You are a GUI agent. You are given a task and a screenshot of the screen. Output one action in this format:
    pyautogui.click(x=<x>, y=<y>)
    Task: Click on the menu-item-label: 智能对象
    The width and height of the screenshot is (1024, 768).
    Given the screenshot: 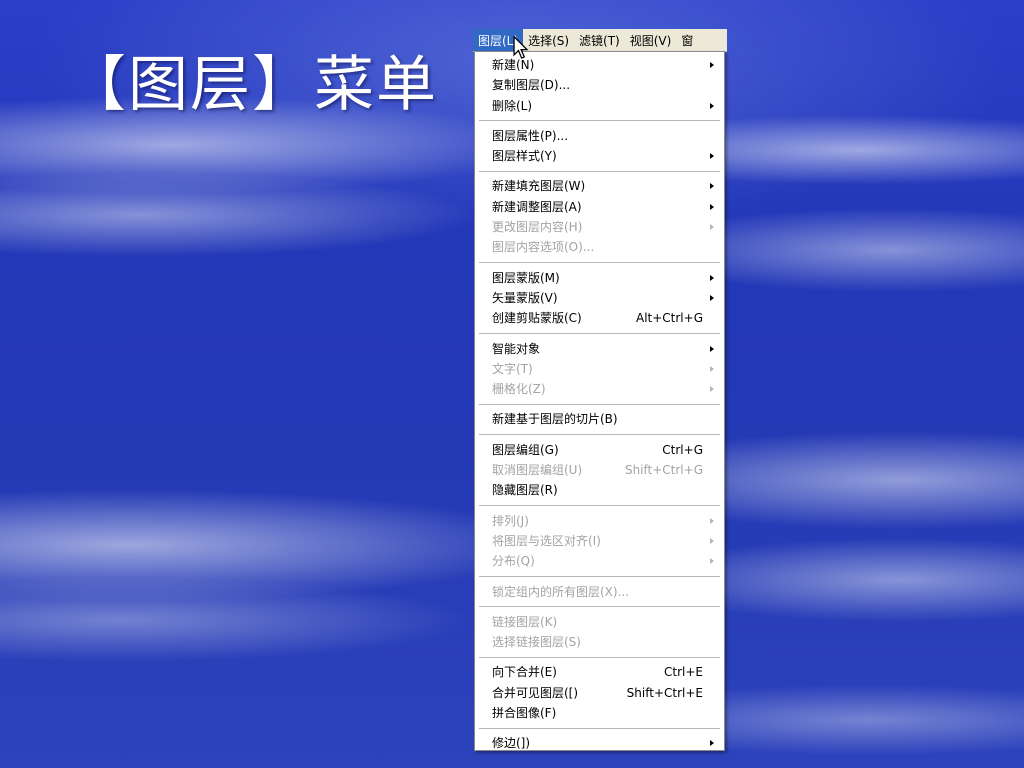 What is the action you would take?
    pyautogui.click(x=516, y=348)
    